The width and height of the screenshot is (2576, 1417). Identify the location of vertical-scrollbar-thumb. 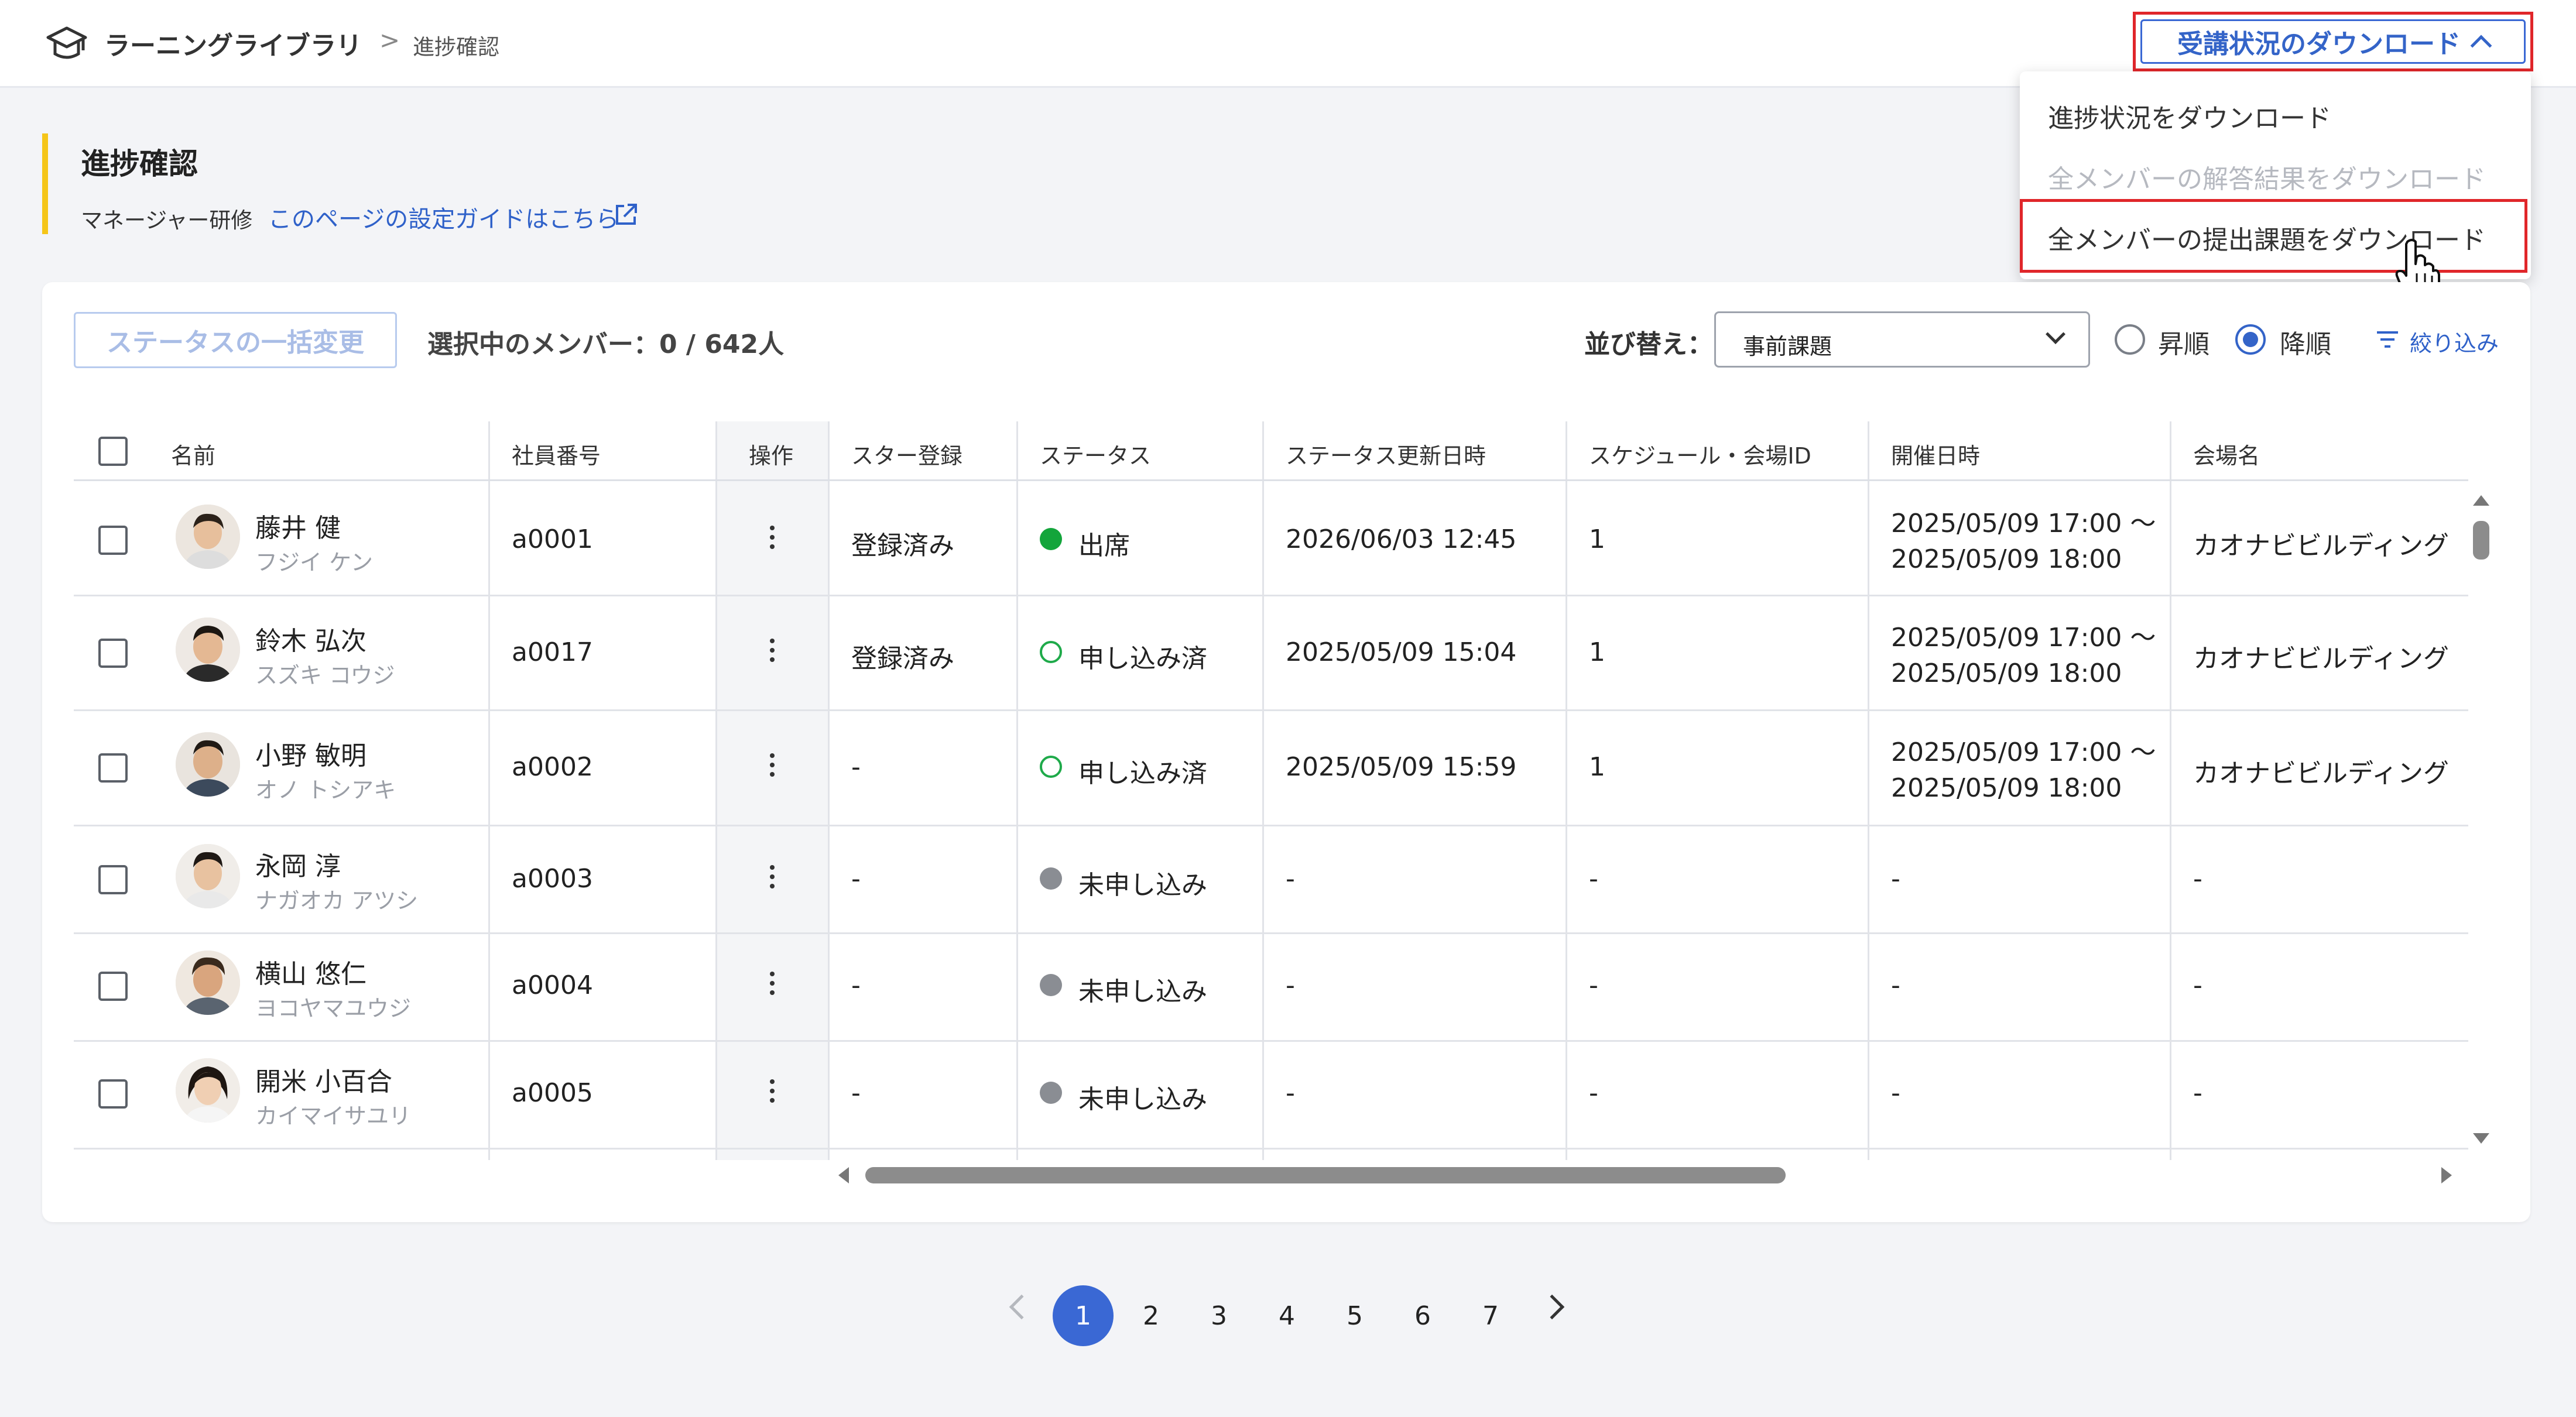
(2481, 540).